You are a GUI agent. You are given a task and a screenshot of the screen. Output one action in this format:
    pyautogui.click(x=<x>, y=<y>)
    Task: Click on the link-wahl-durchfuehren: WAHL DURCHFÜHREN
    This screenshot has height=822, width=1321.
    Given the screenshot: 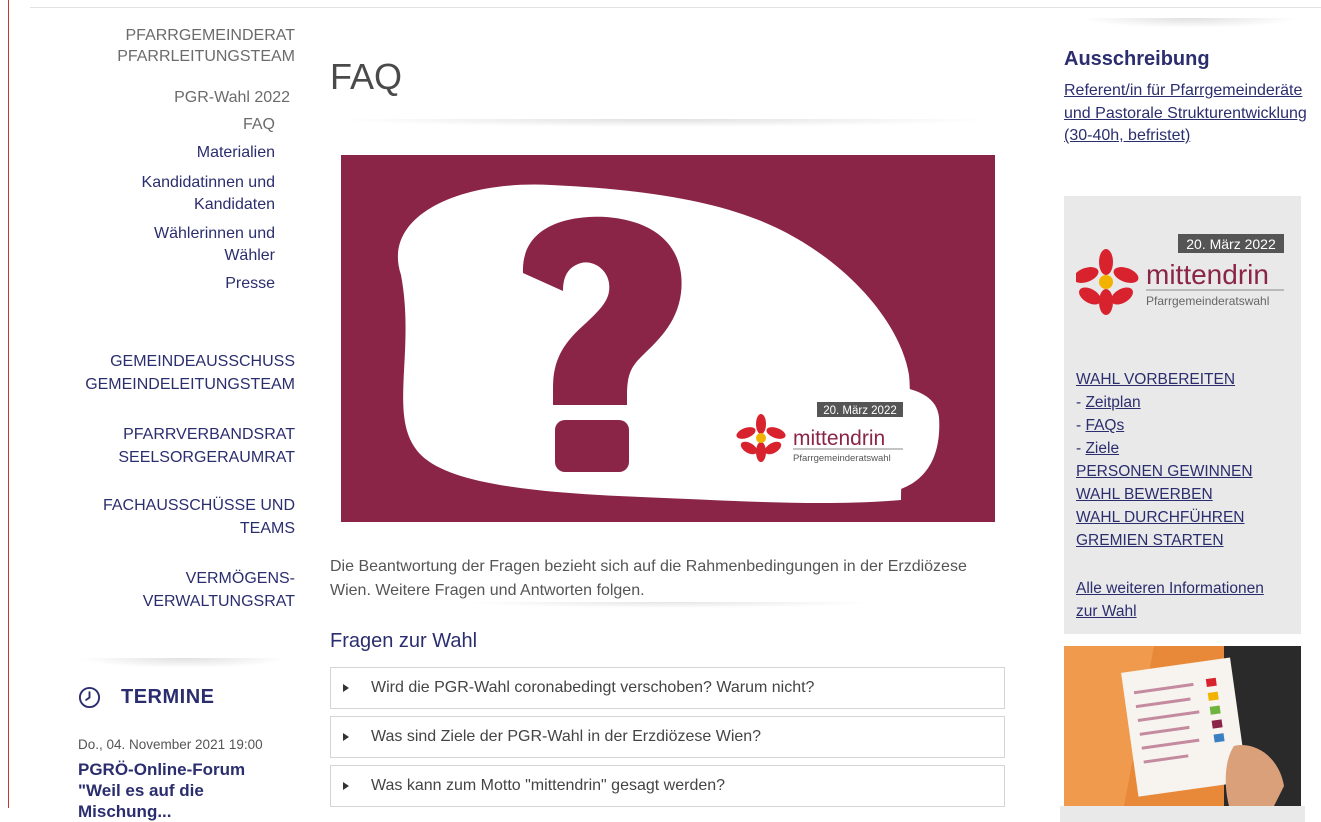 What is the action you would take?
    pyautogui.click(x=1160, y=517)
    